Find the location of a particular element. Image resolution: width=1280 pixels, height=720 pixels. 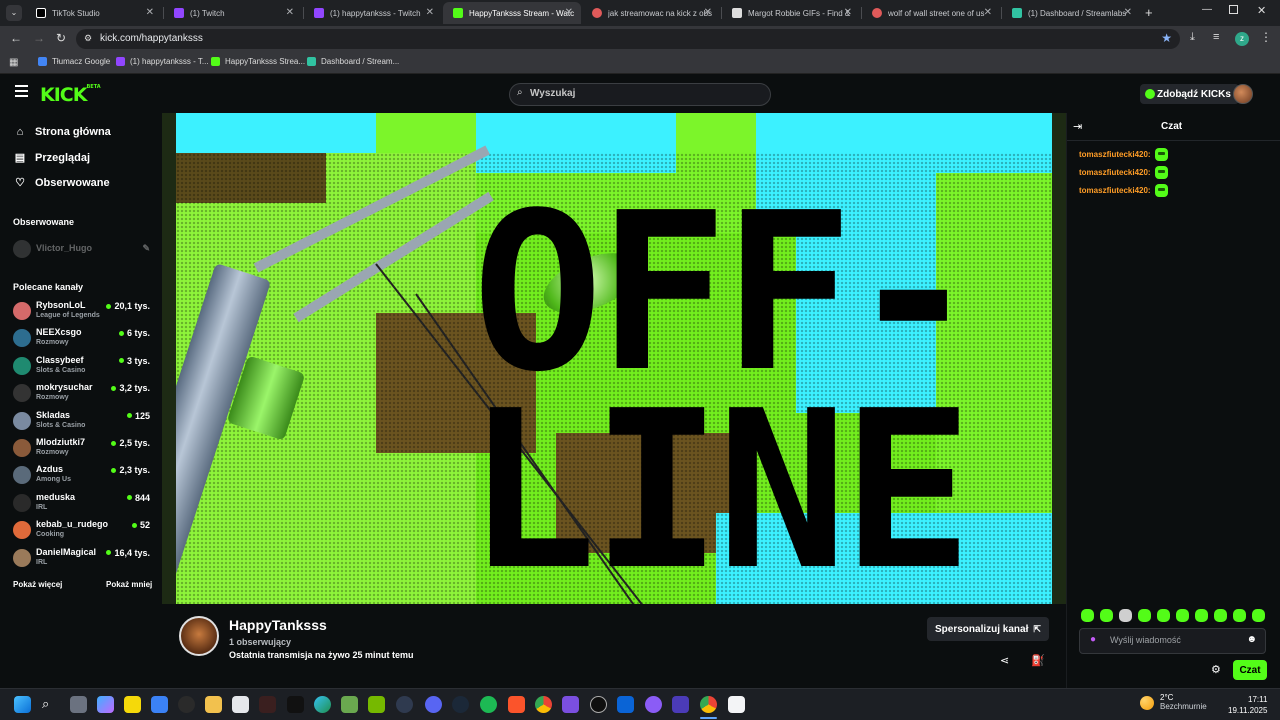

obs-icon is located at coordinates (404, 704).